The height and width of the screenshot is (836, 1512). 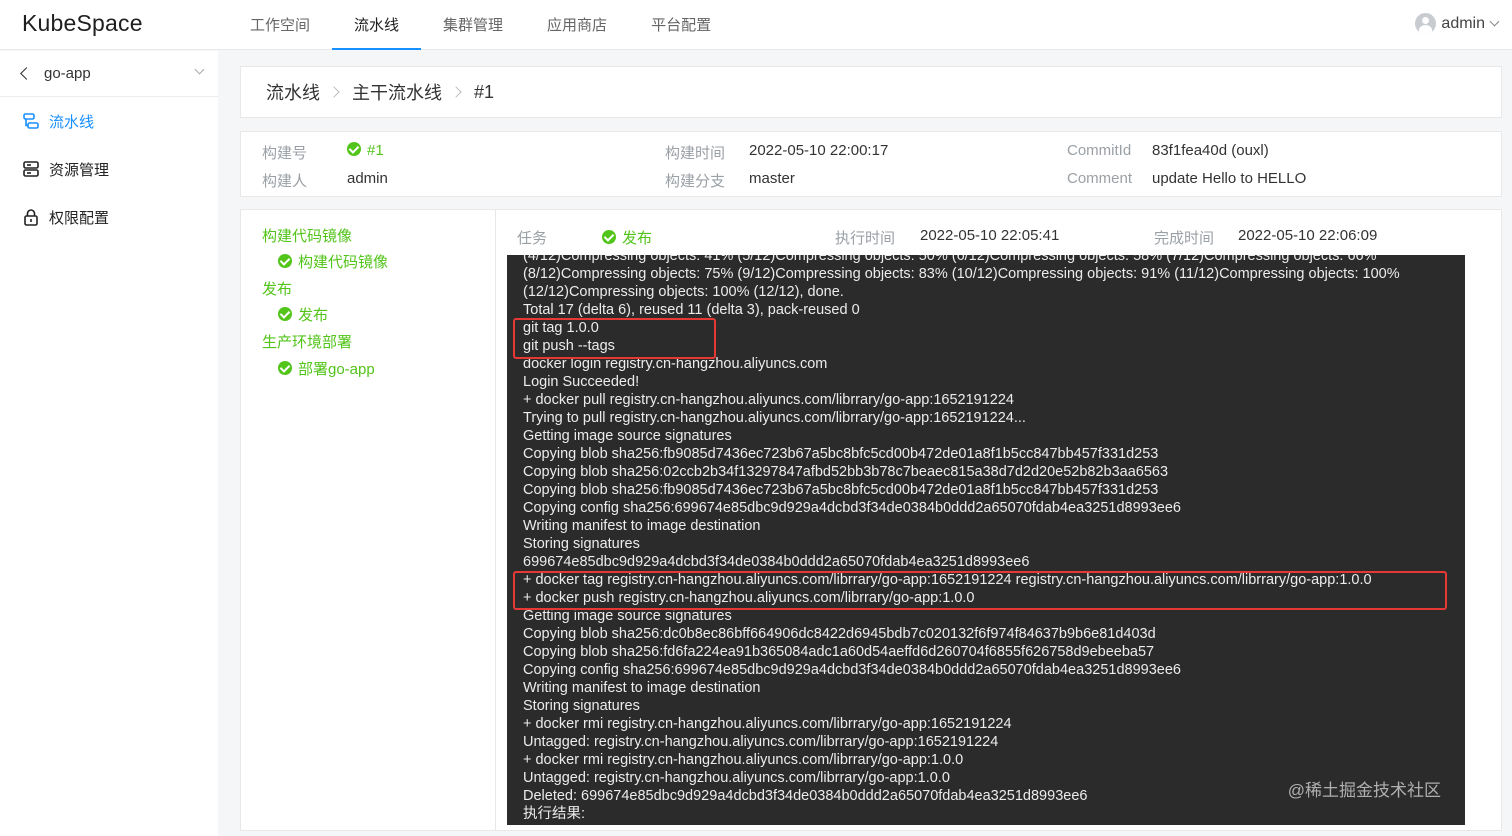 What do you see at coordinates (307, 341) in the screenshot?
I see `stage-prod-deploy: 生产环境部署` at bounding box center [307, 341].